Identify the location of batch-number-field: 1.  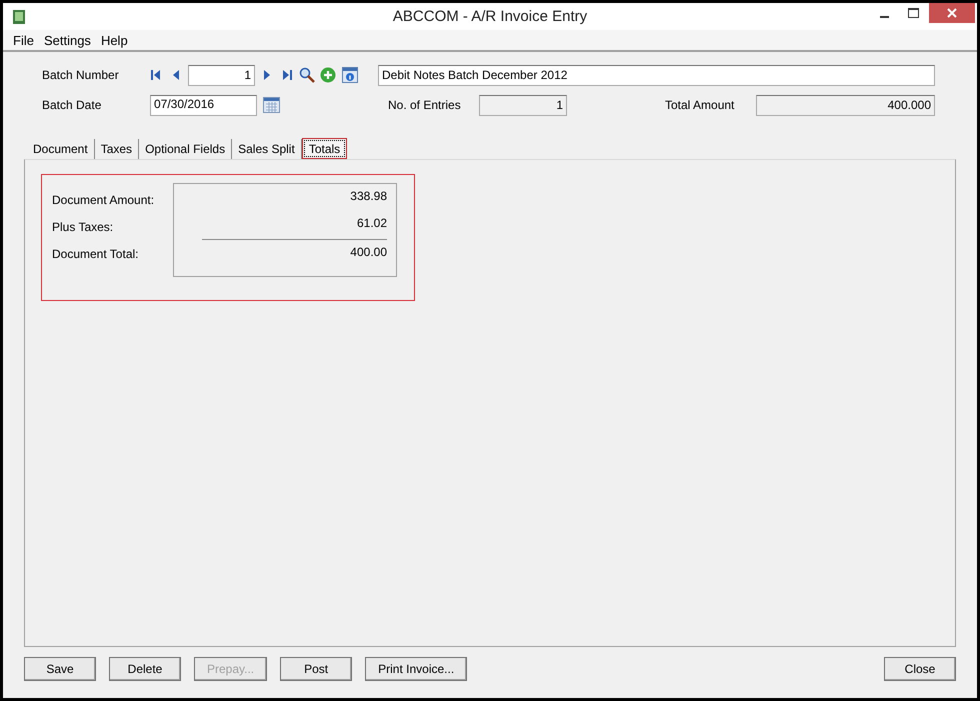
(221, 75).